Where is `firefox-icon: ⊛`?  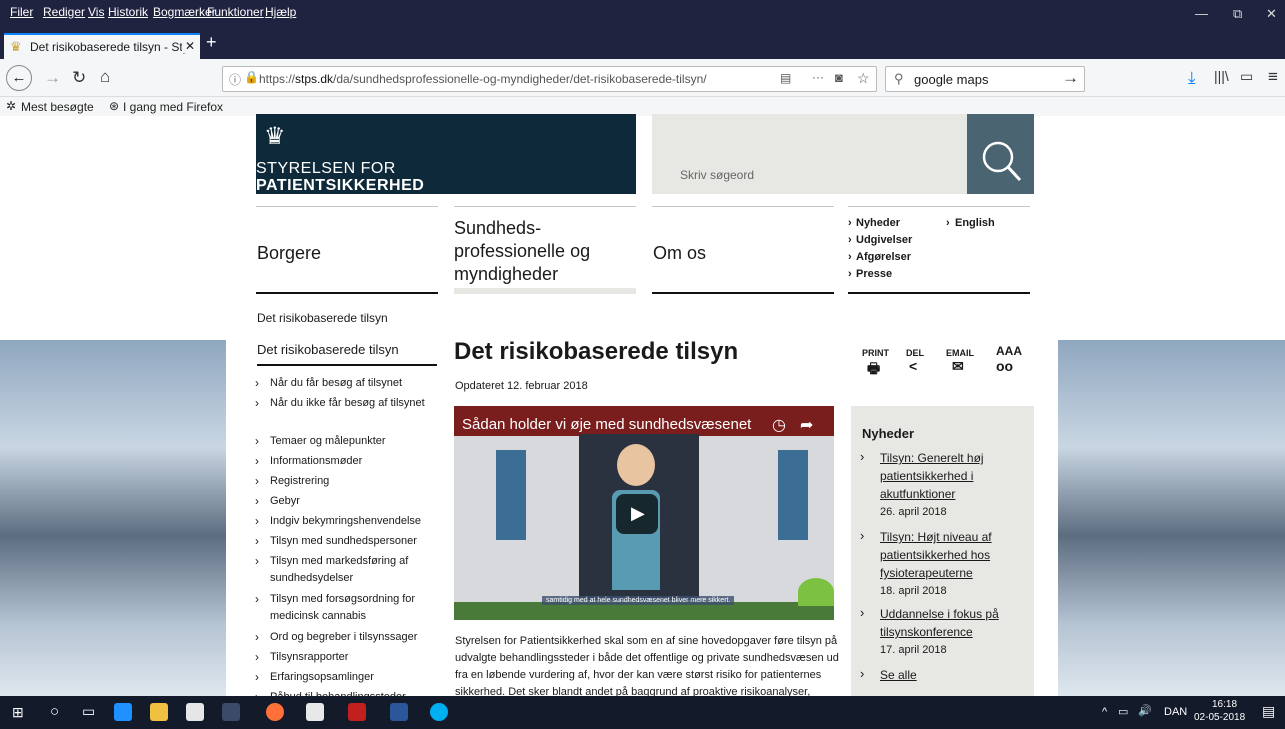
firefox-icon: ⊛ is located at coordinates (114, 106).